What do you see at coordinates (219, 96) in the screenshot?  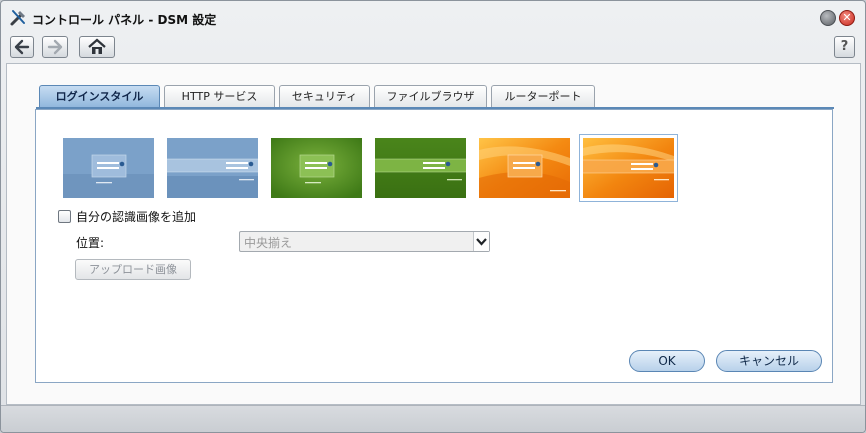 I see `tab-http-service: HTTP サービス` at bounding box center [219, 96].